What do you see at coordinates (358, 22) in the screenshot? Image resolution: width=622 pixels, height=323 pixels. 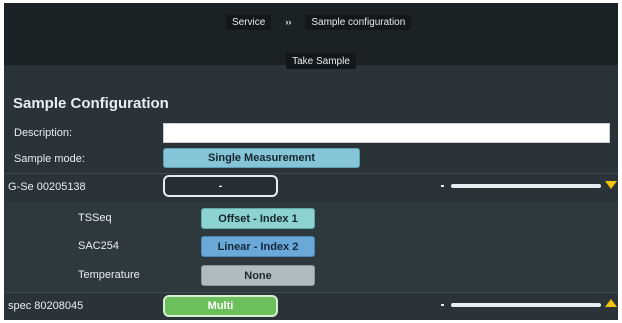 I see `breadcrumb-sample-configuration: Sample configuration` at bounding box center [358, 22].